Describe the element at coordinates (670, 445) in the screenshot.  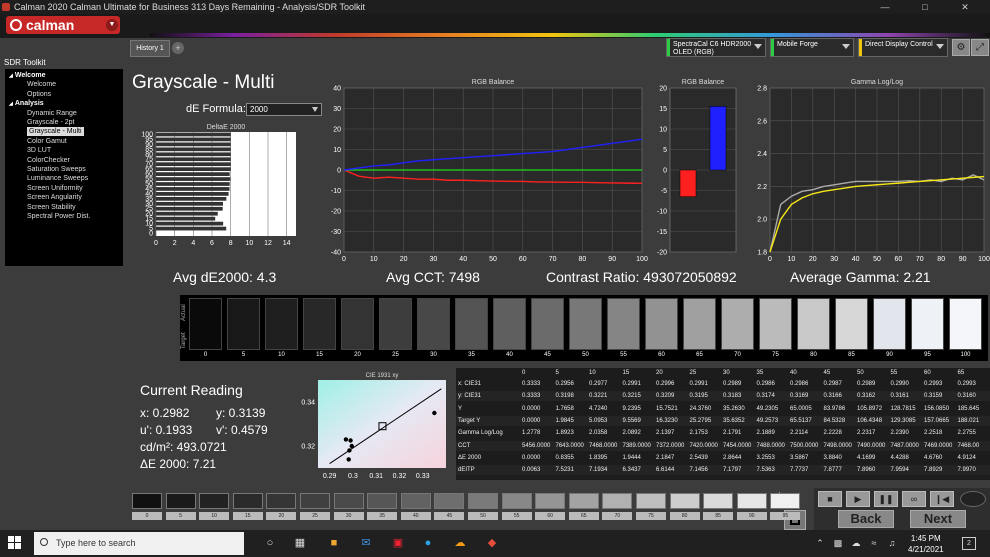
I see `table-cell: 7372.0000` at that location.